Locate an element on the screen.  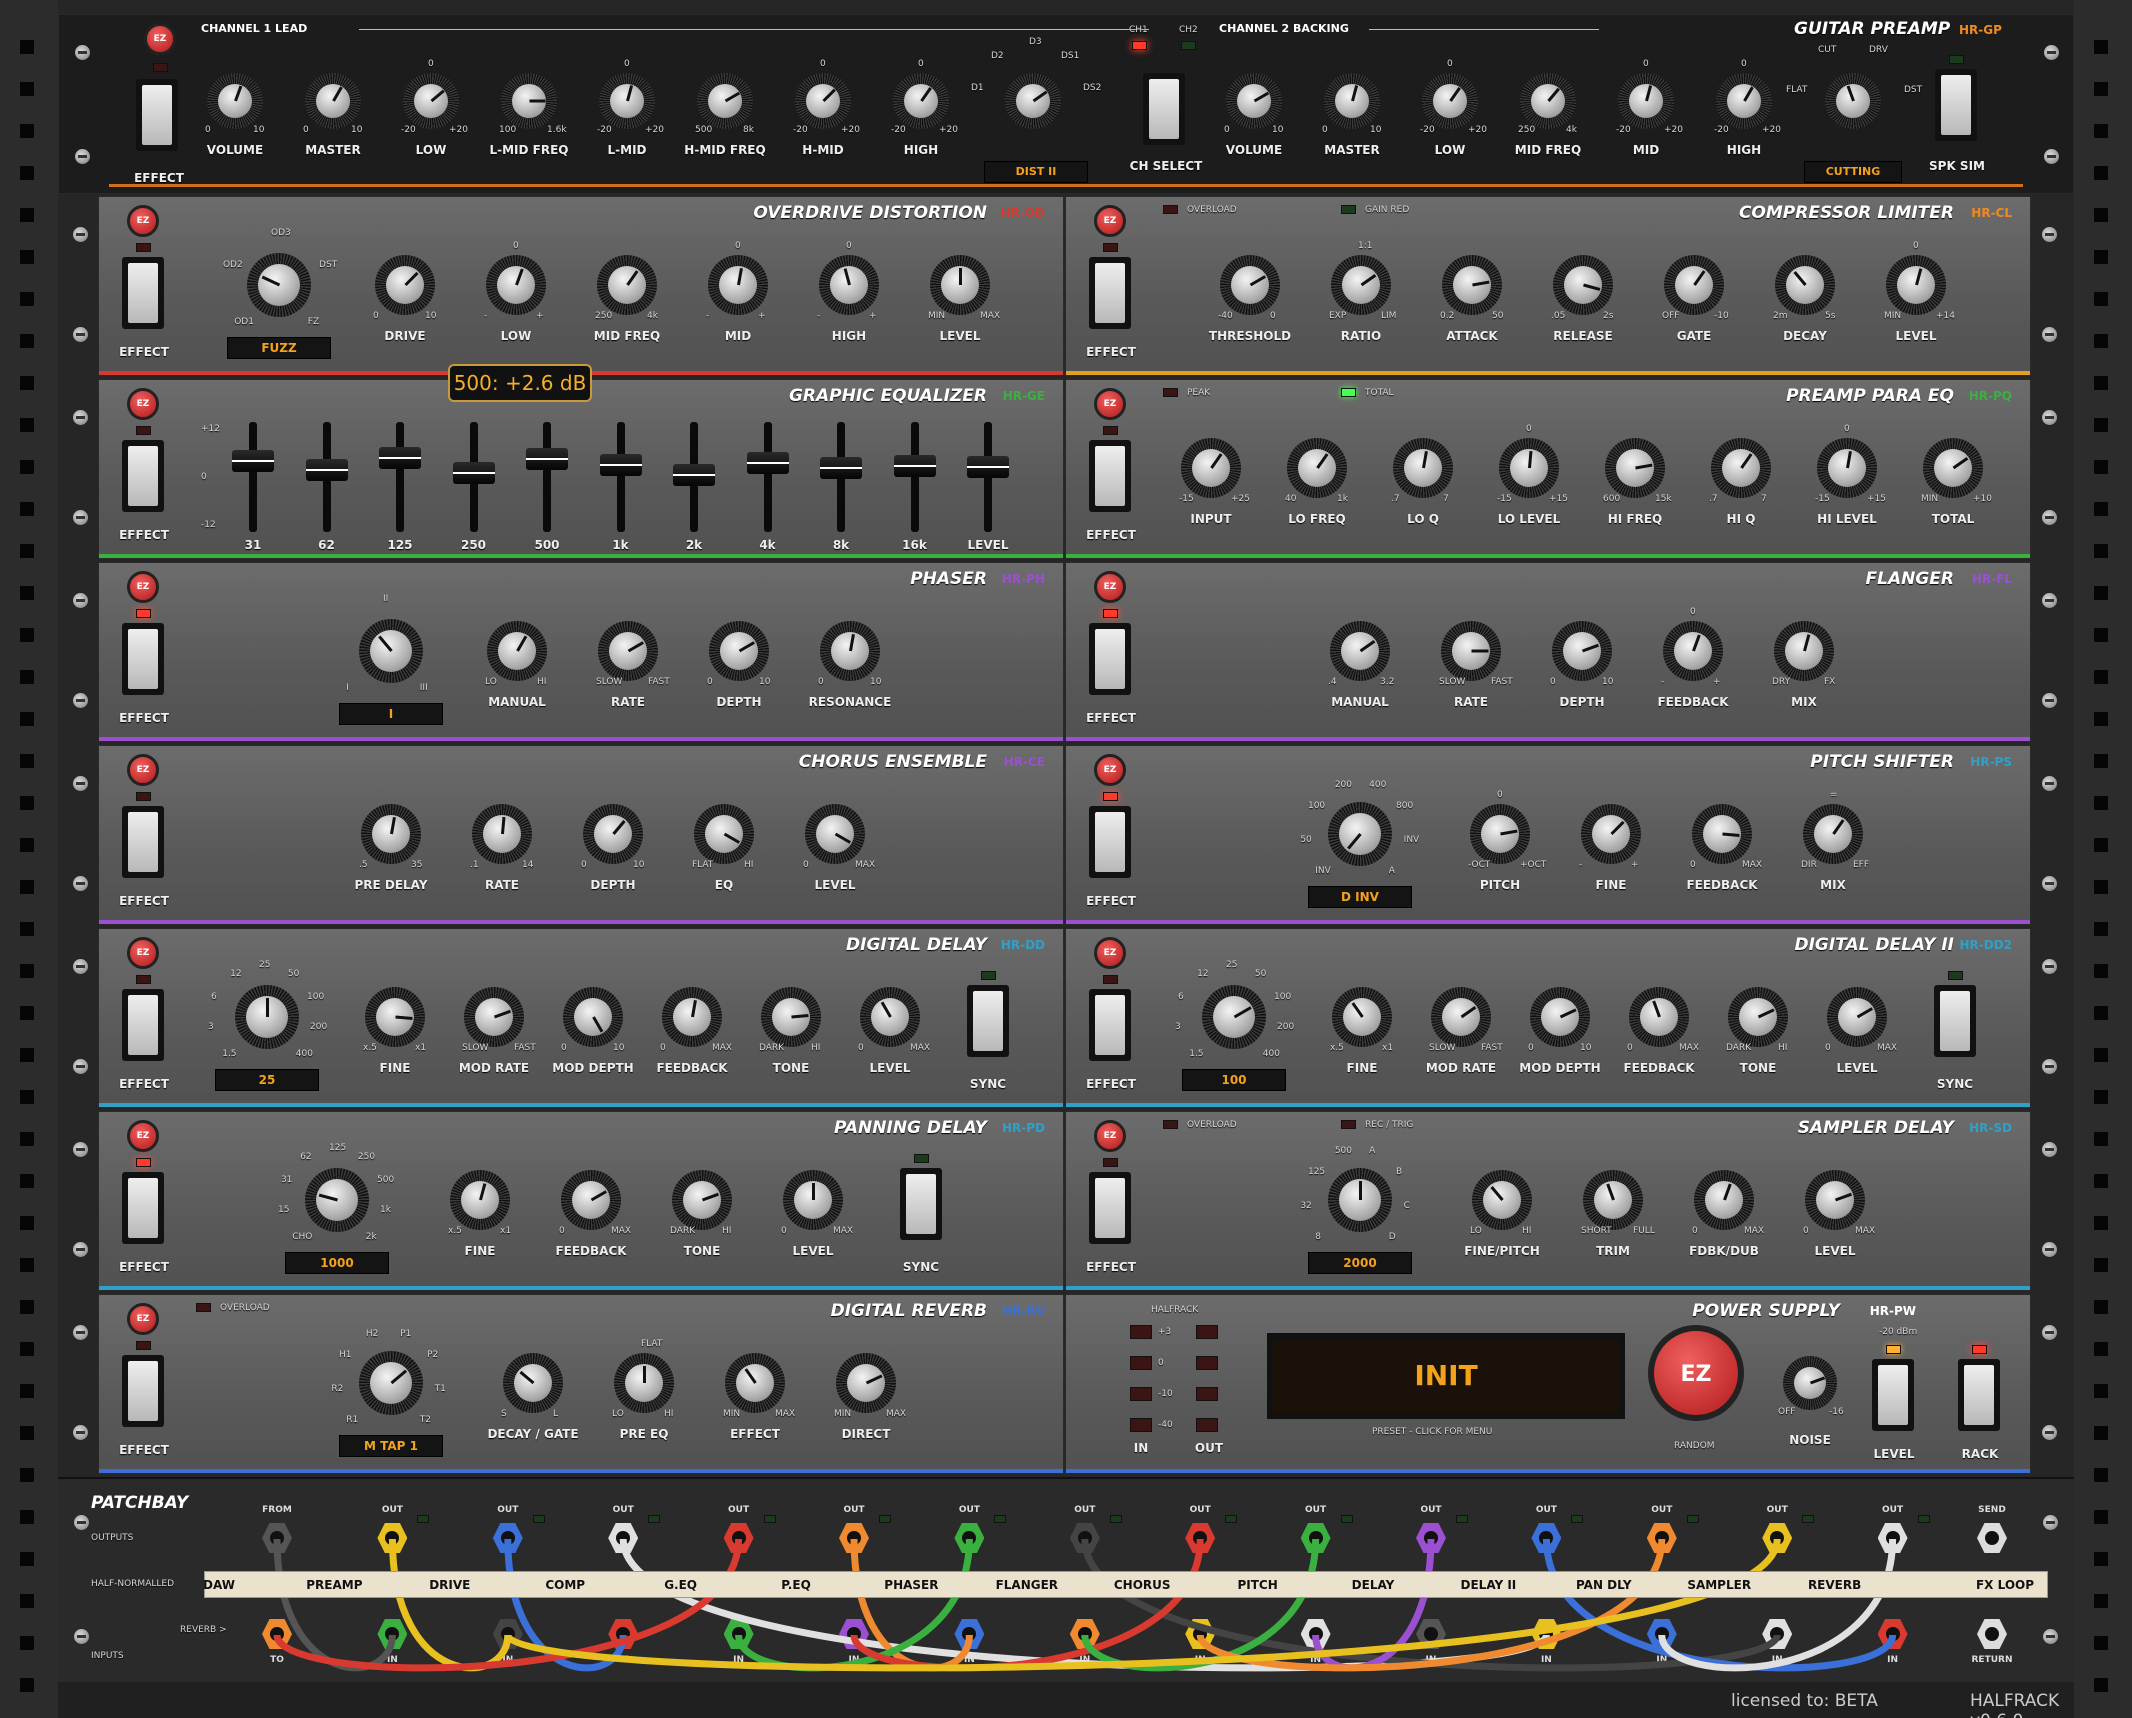
ch2-knob-mid-freq is located at coordinates (1548, 101).